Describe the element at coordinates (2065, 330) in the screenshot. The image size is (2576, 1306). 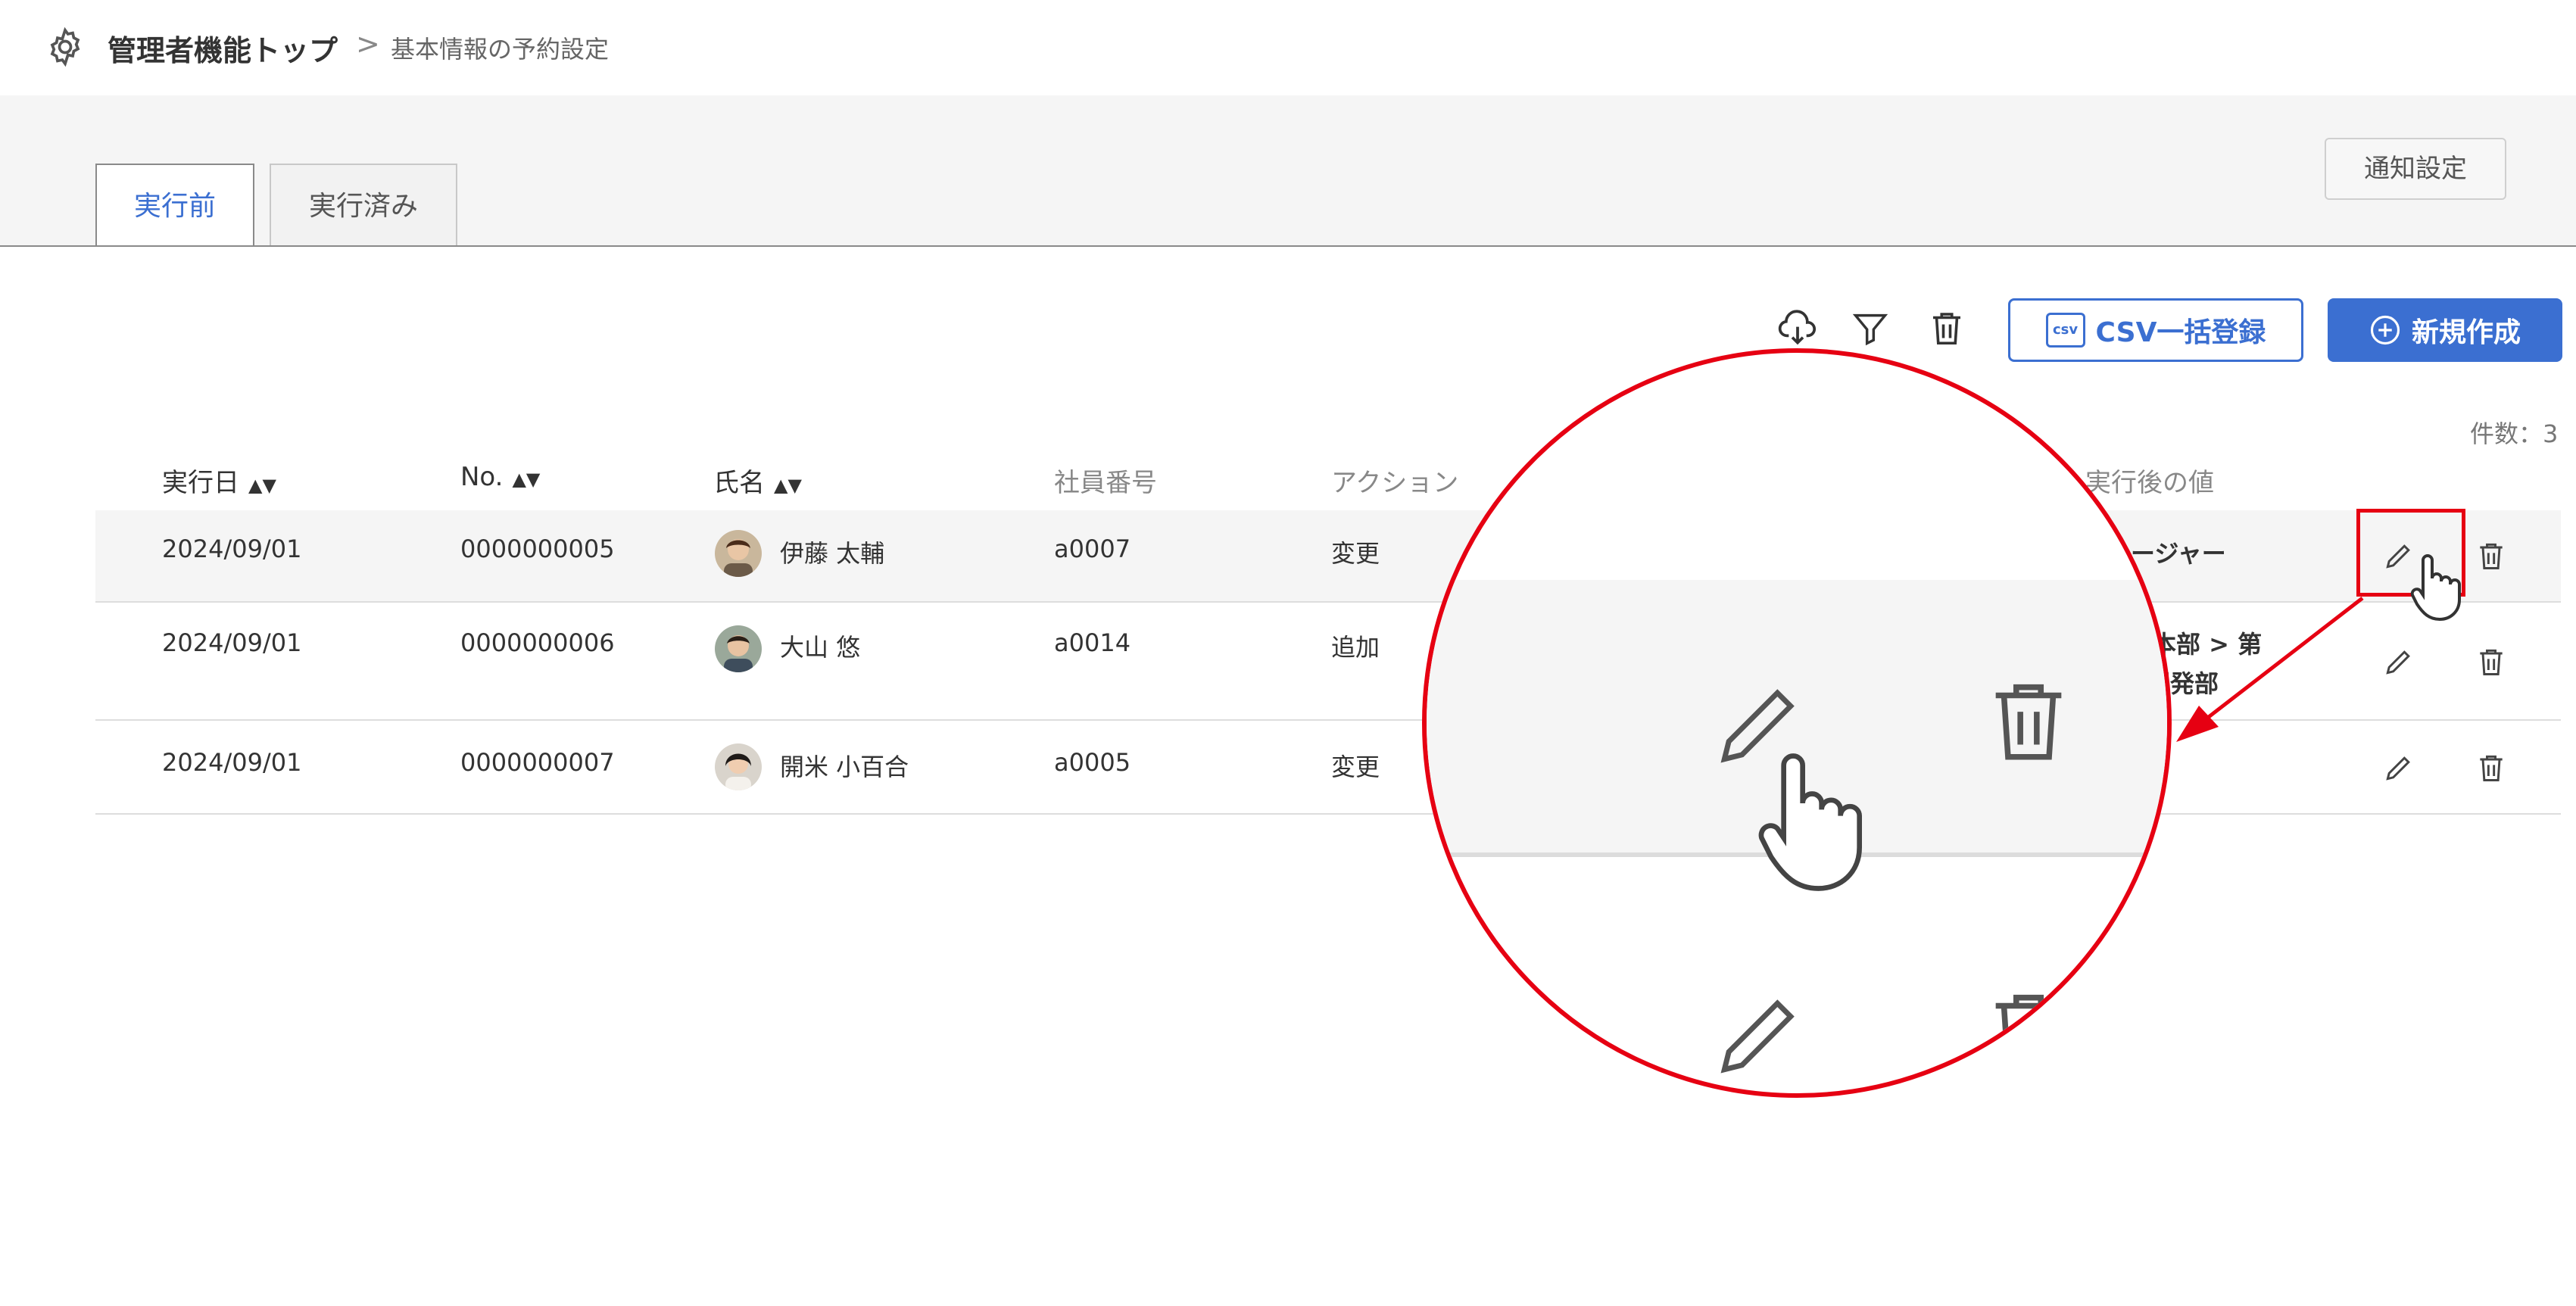
I see `csv-file-icon: csv` at that location.